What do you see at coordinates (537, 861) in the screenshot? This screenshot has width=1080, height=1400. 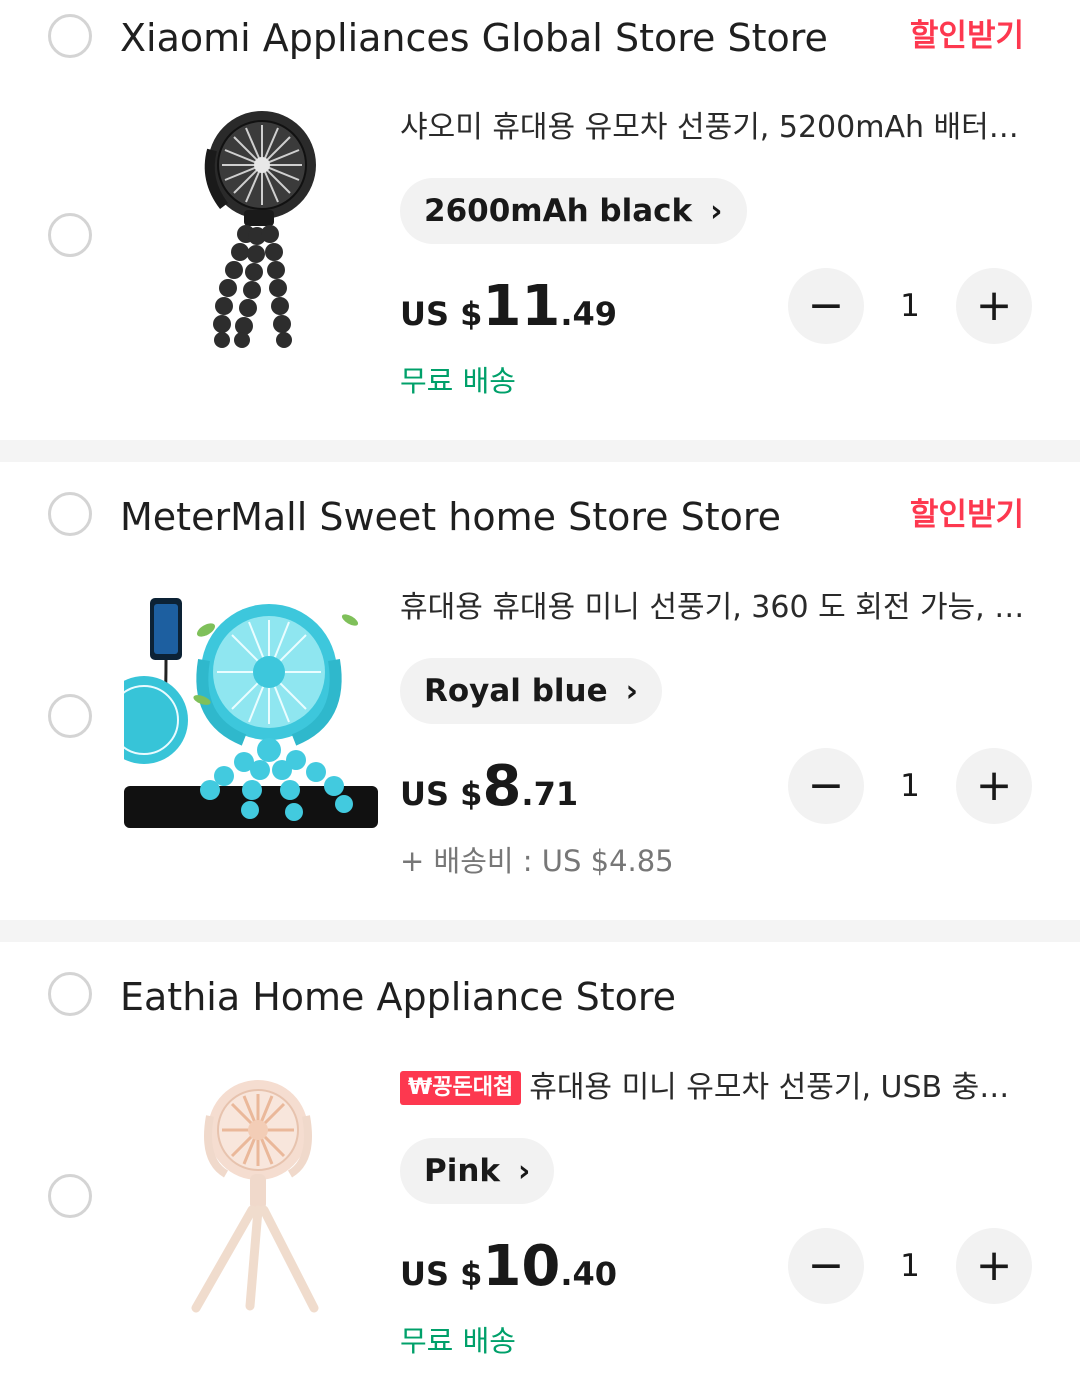 I see `shipping-info: + 배송비 : US $4.85` at bounding box center [537, 861].